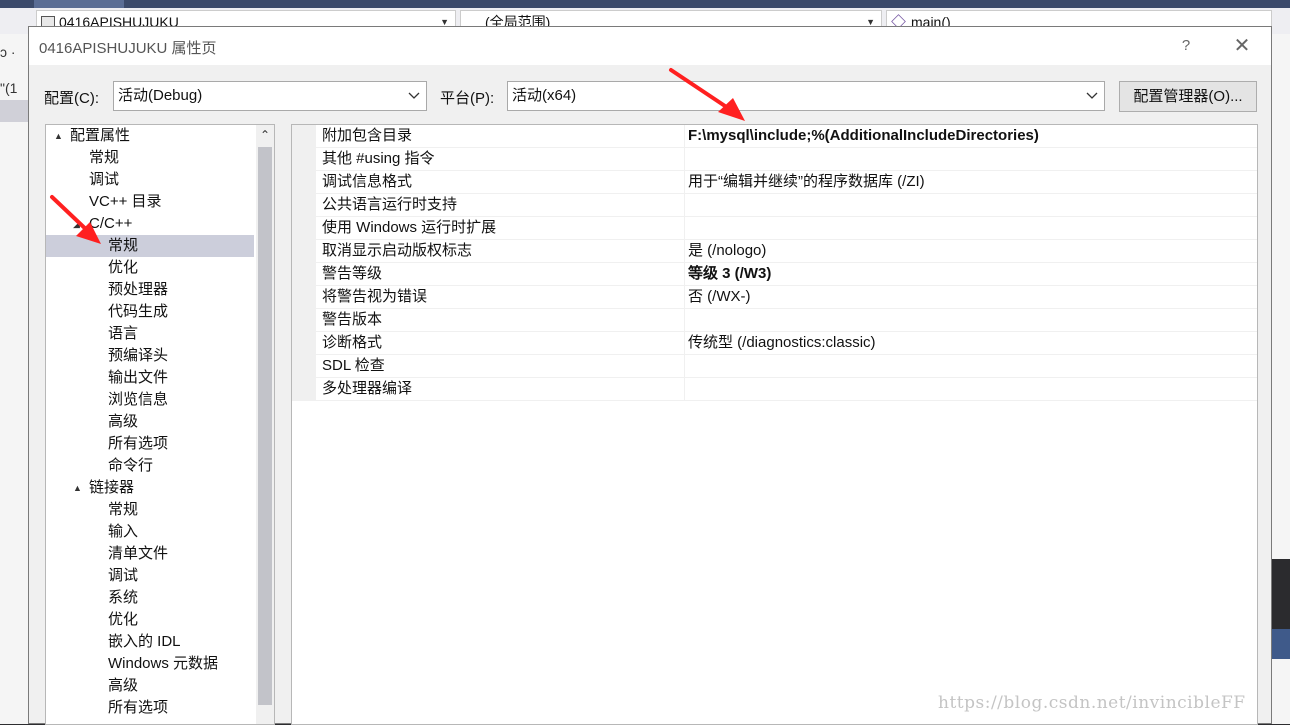 The width and height of the screenshot is (1290, 725). I want to click on arrow-to-include-dirs-icon, so click(707, 94).